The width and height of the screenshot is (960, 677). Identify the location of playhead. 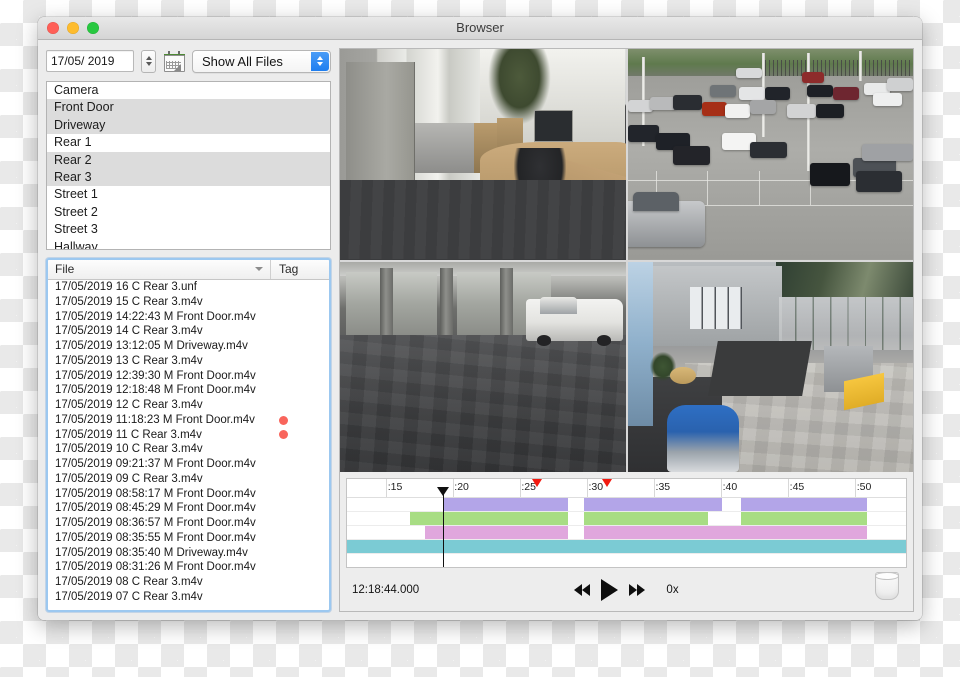
(443, 527).